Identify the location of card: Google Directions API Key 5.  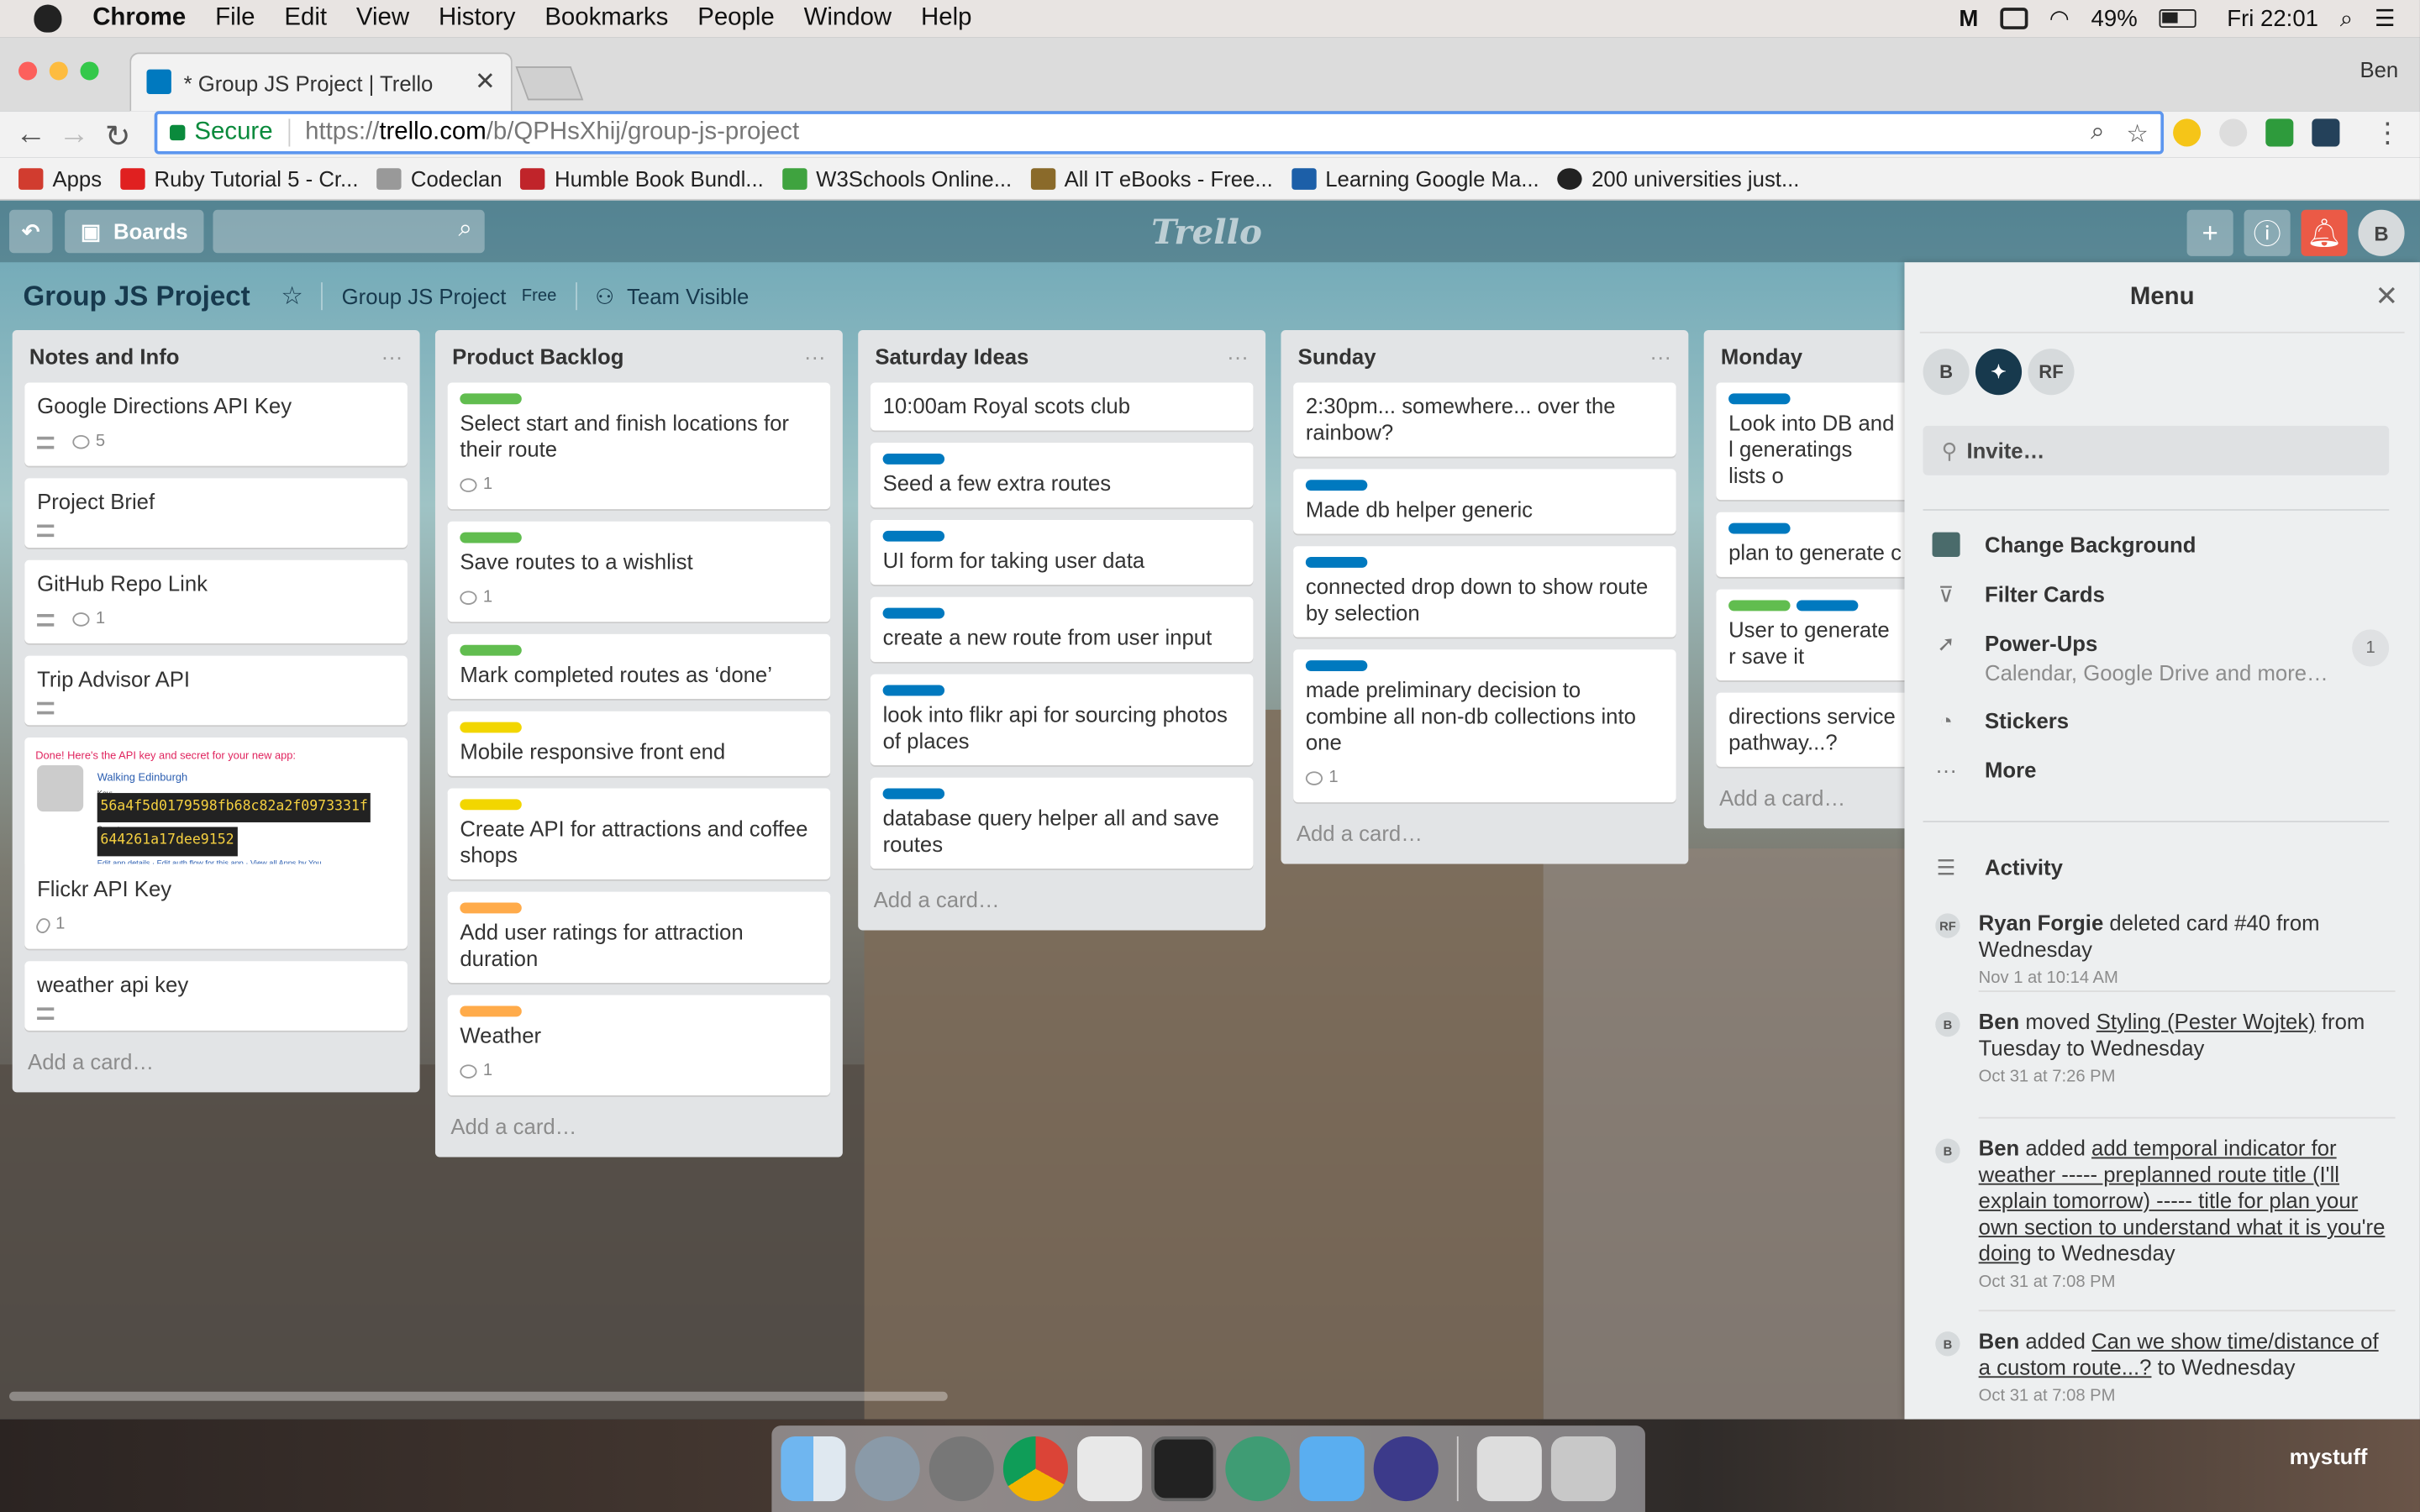
(216, 424).